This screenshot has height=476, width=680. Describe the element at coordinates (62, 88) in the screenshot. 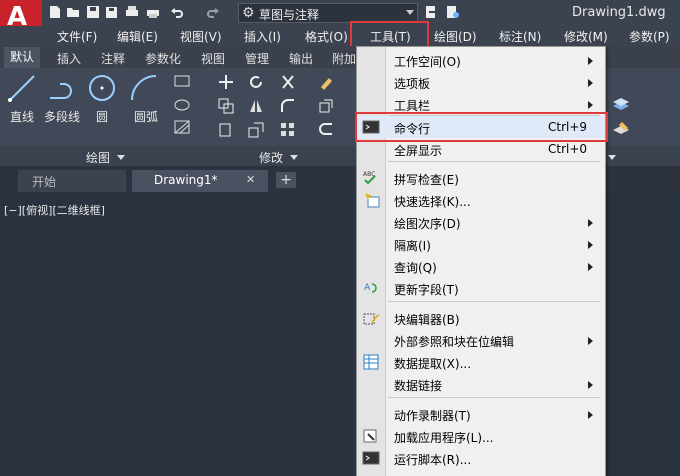

I see `polyline-tool-icon` at that location.